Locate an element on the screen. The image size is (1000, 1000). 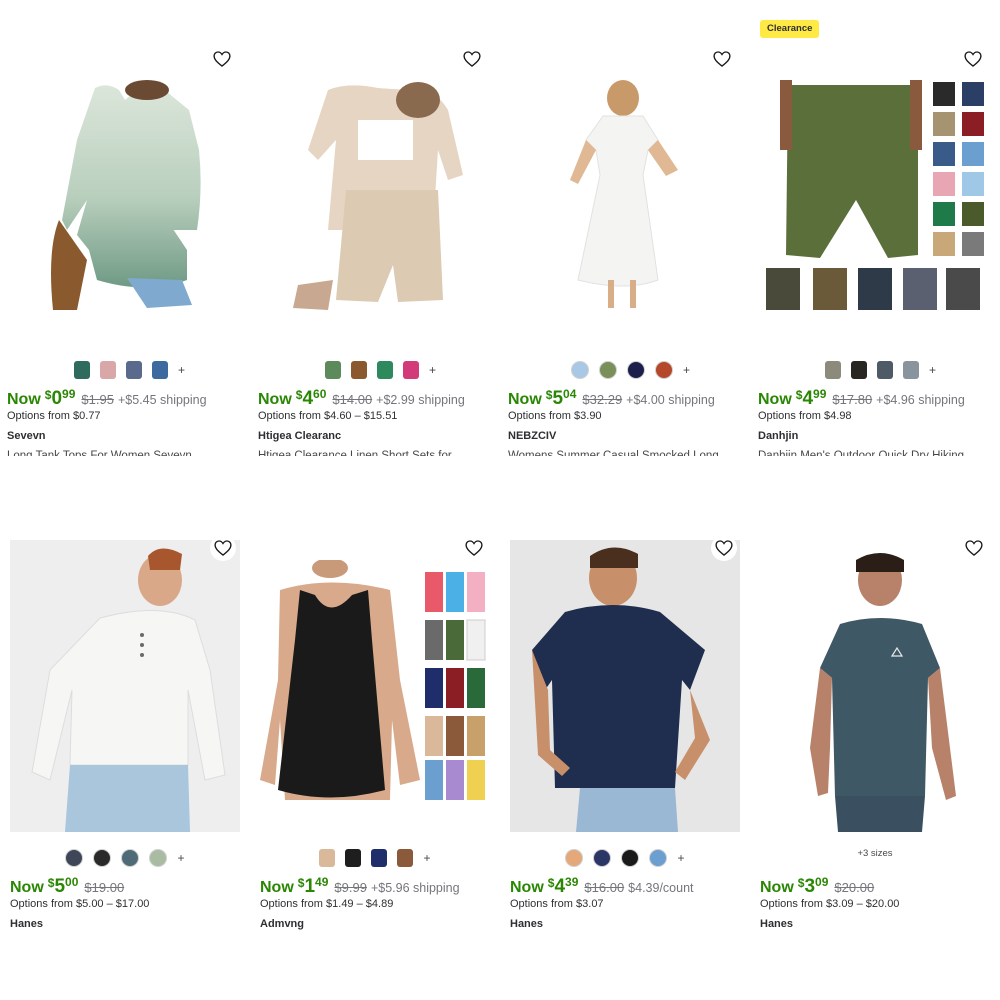
shipping-price: +$5.96 shipping is located at coordinates (415, 888).